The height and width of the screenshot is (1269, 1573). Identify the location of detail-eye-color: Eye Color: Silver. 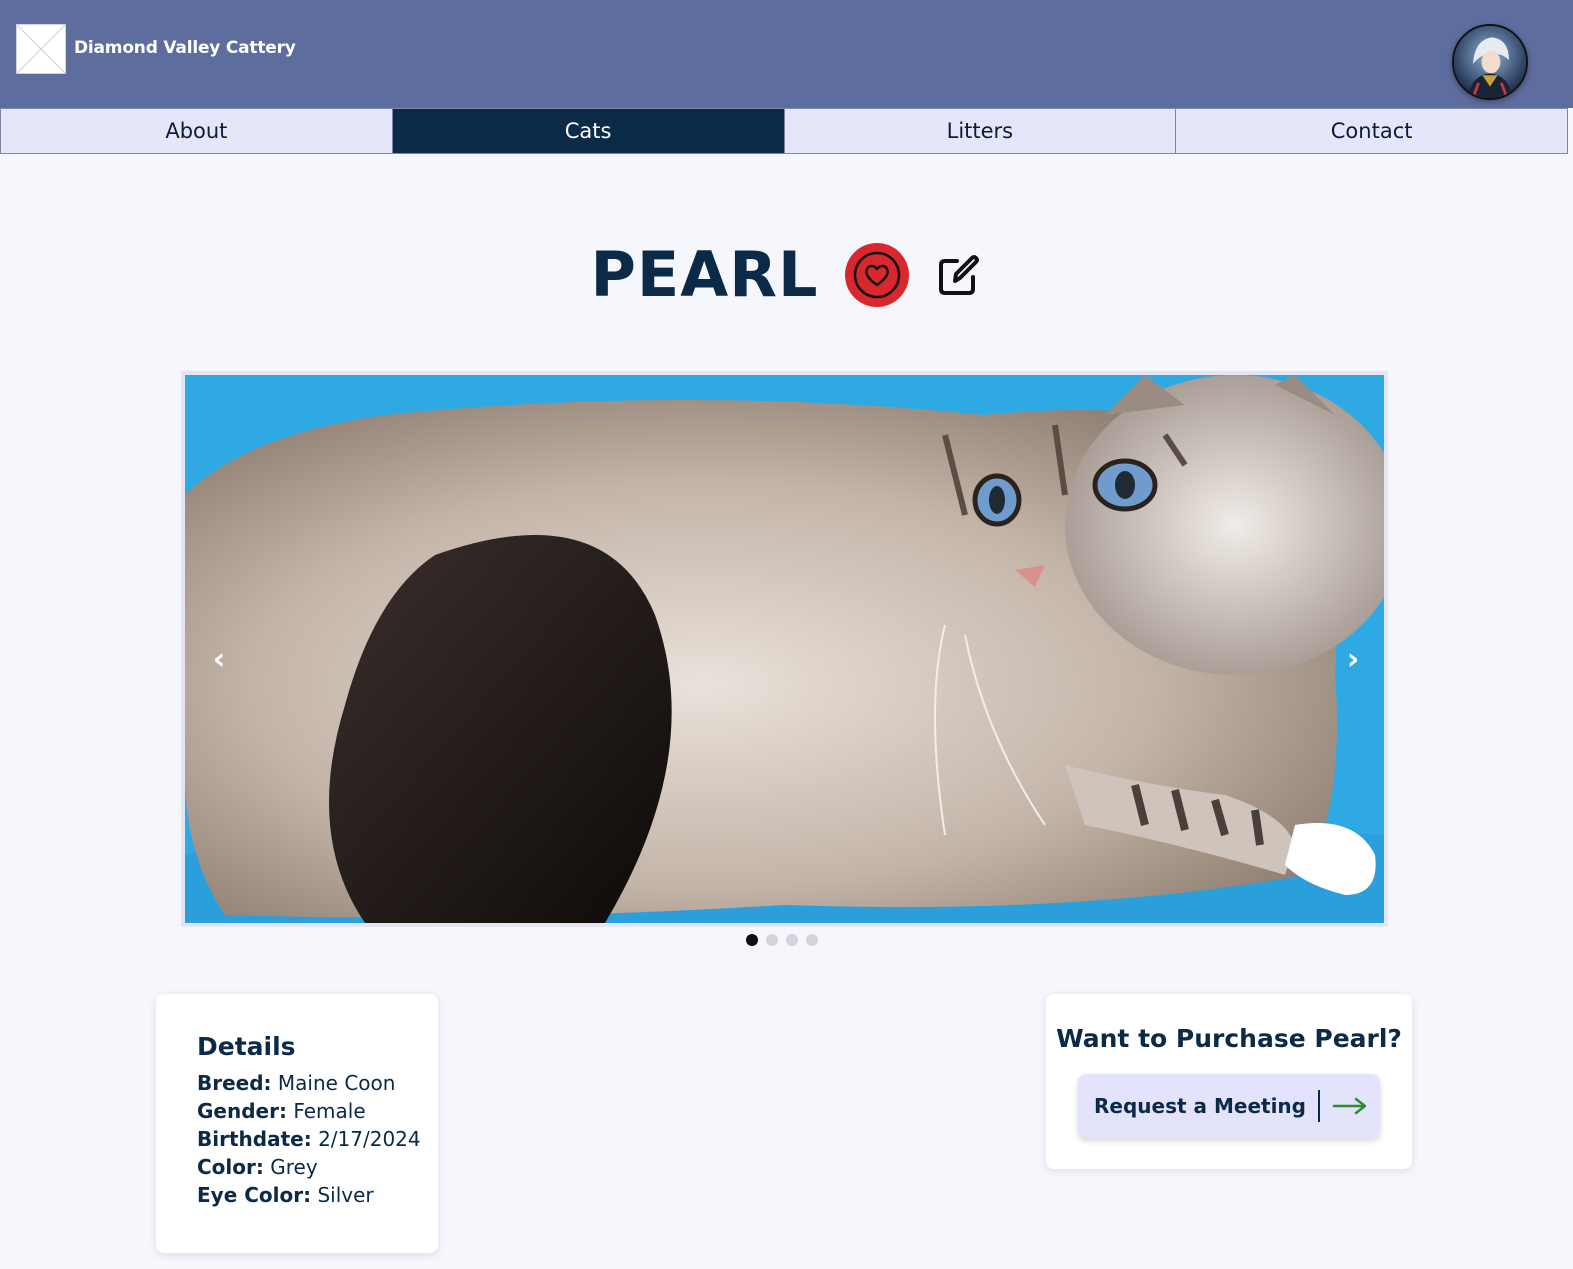
(317, 1195).